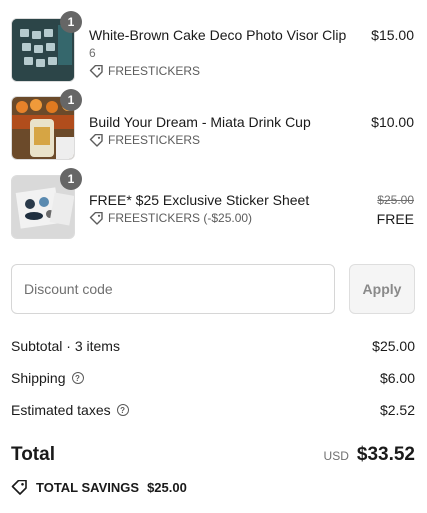 This screenshot has width=427, height=513. Describe the element at coordinates (61, 410) in the screenshot. I see `taxes-label: Estimated taxes` at that location.